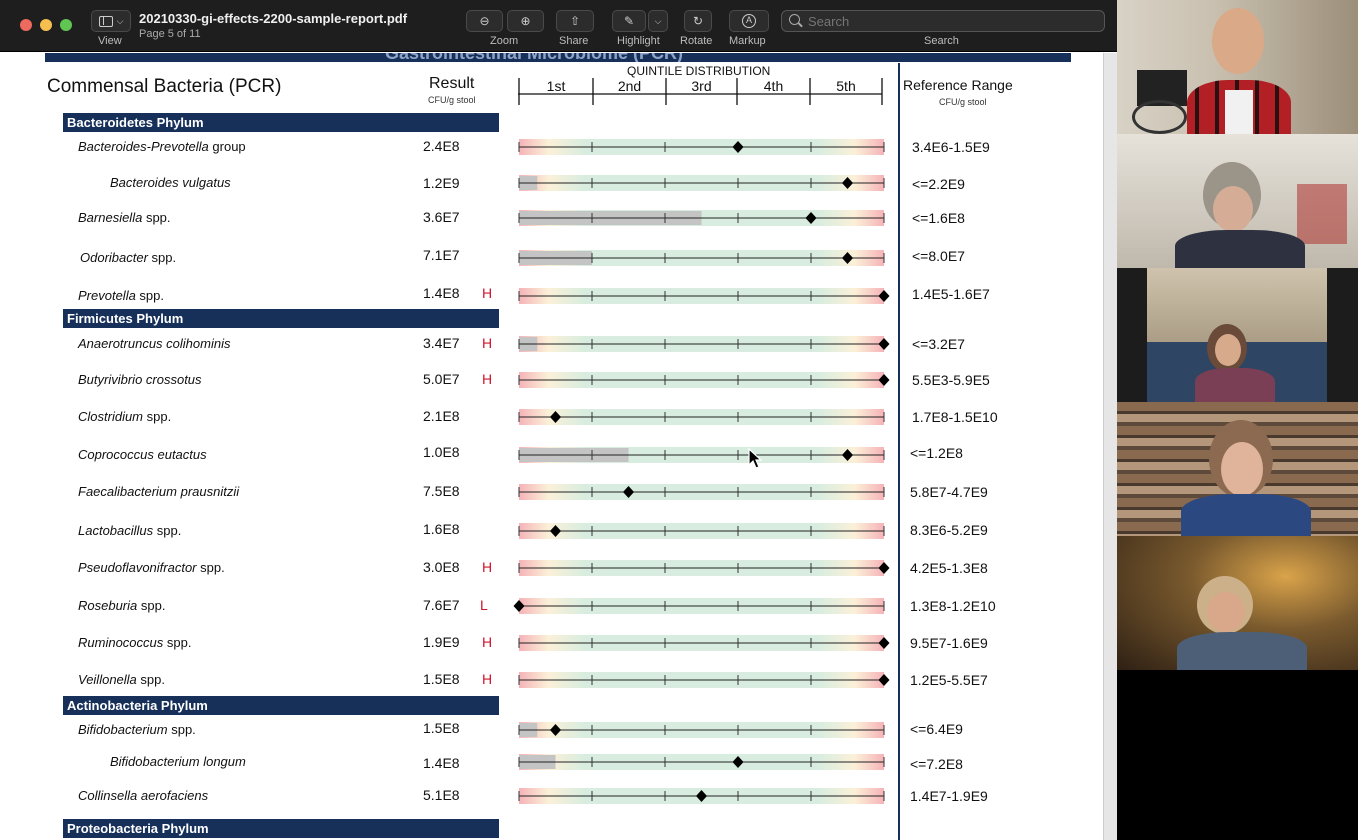 Image resolution: width=1358 pixels, height=840 pixels. I want to click on view-label: View, so click(110, 41).